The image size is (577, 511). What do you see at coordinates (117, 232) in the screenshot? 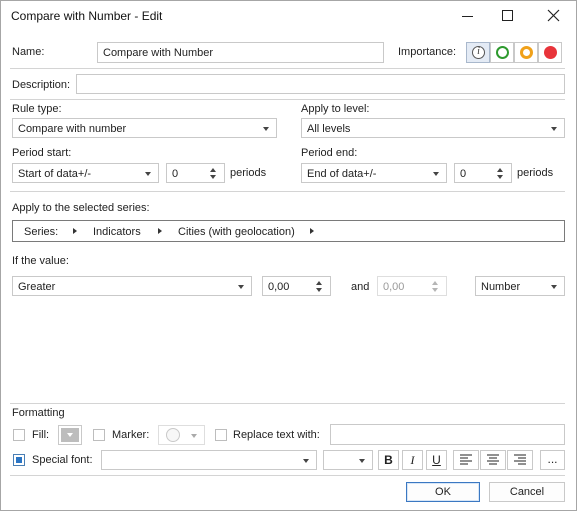
I see `breadcrumb-item: Indicators` at bounding box center [117, 232].